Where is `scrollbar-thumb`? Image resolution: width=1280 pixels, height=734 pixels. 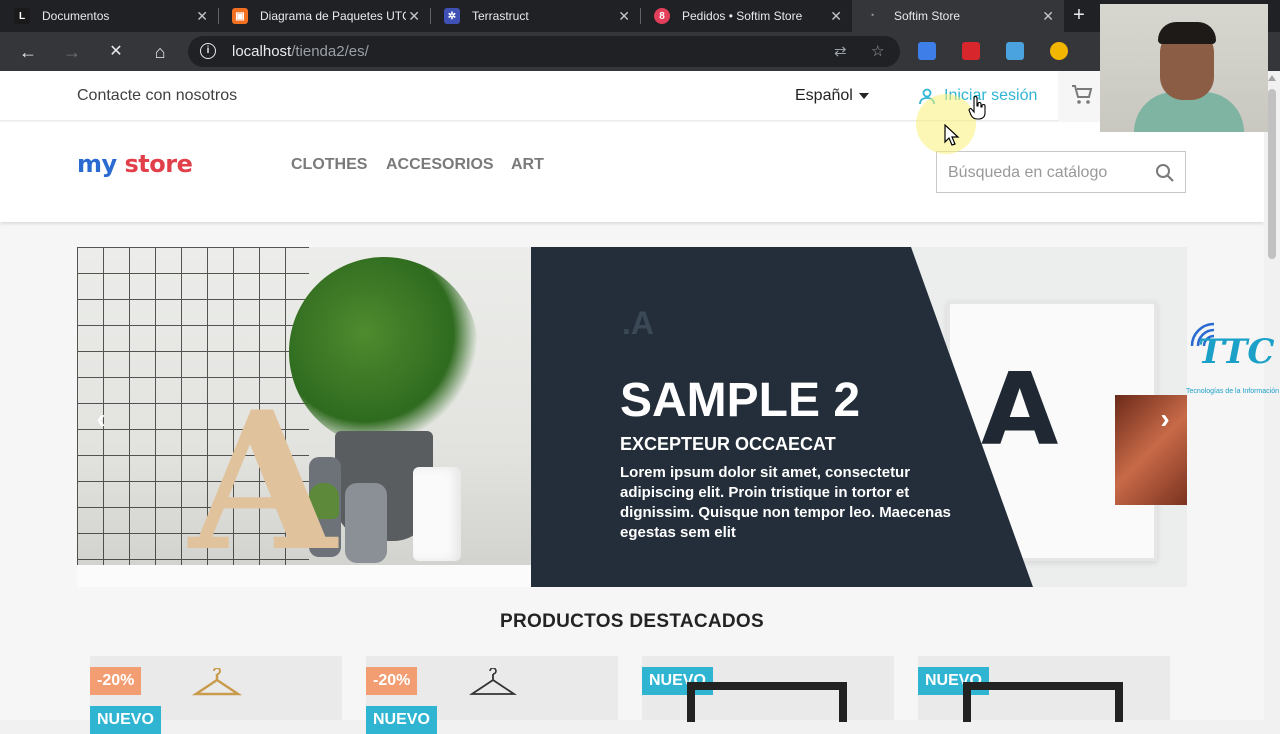 scrollbar-thumb is located at coordinates (1272, 174).